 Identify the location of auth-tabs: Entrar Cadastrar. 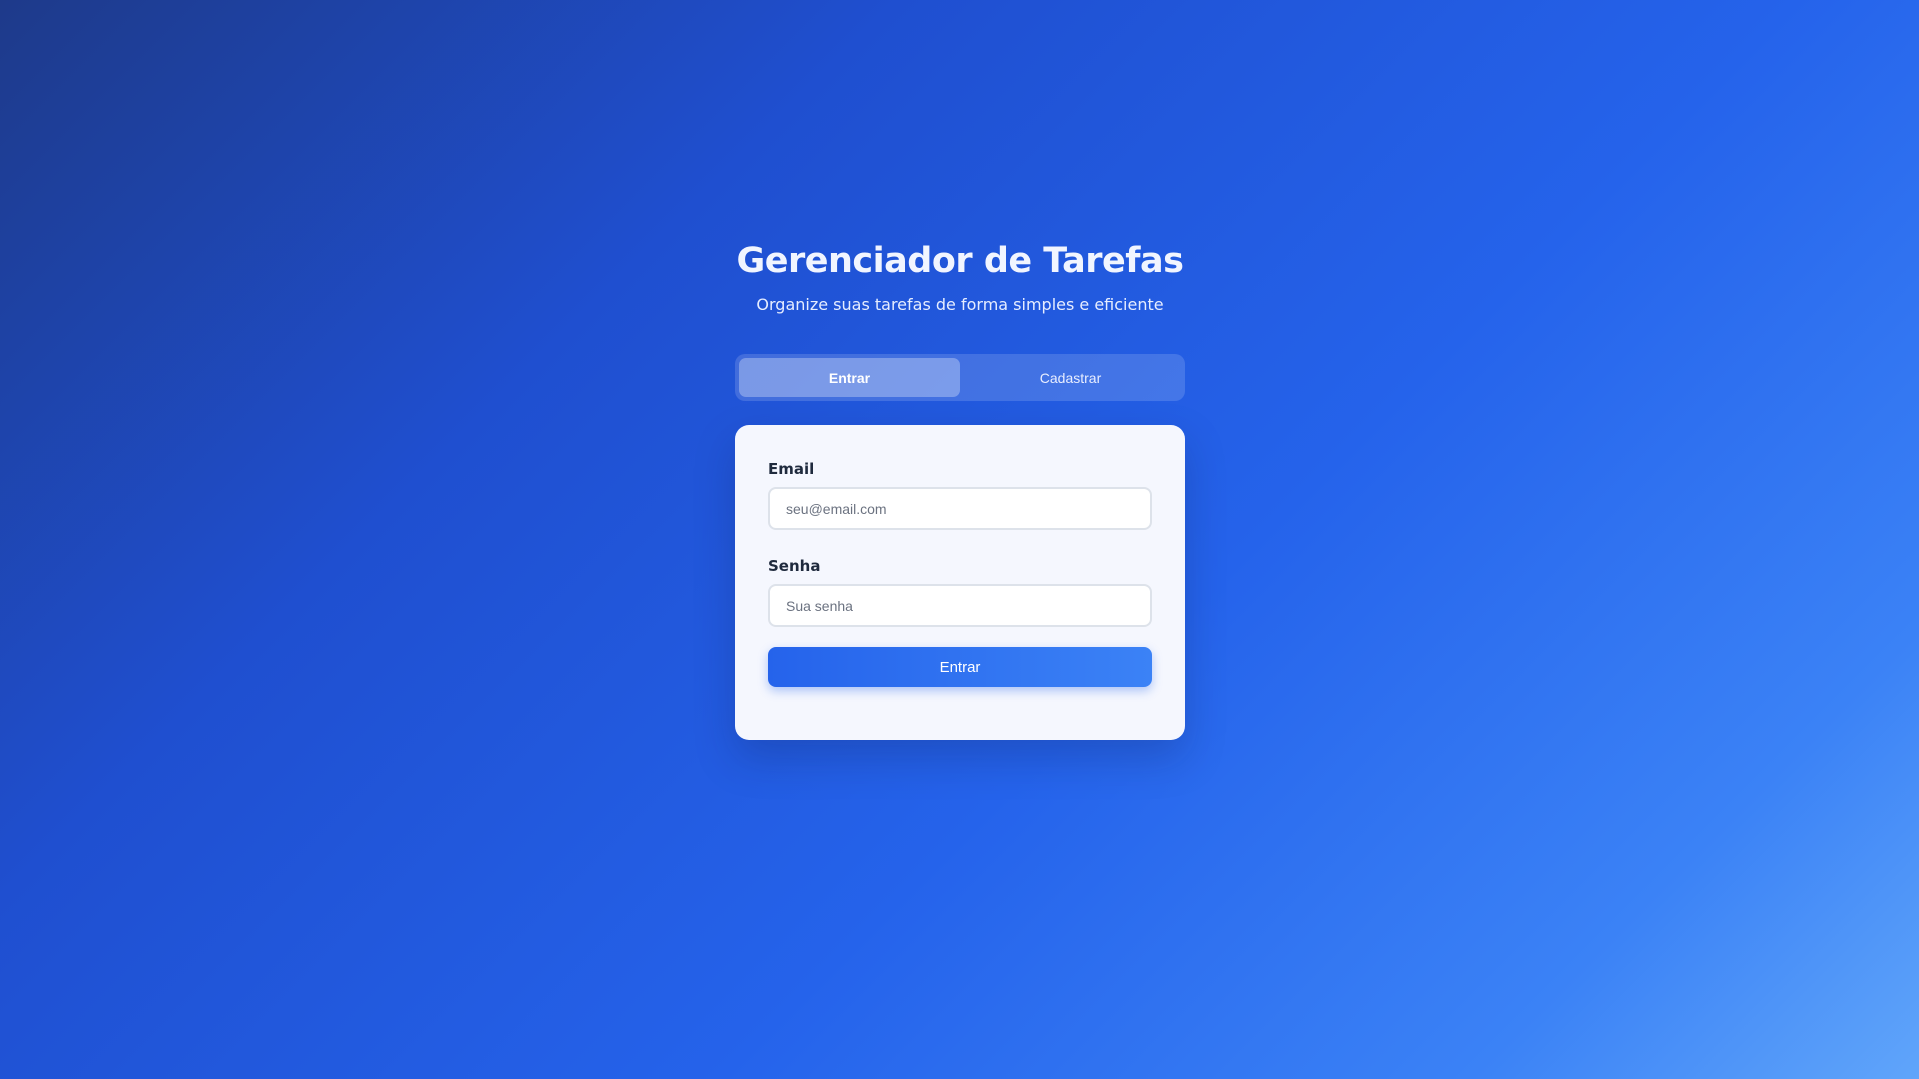
(960, 377).